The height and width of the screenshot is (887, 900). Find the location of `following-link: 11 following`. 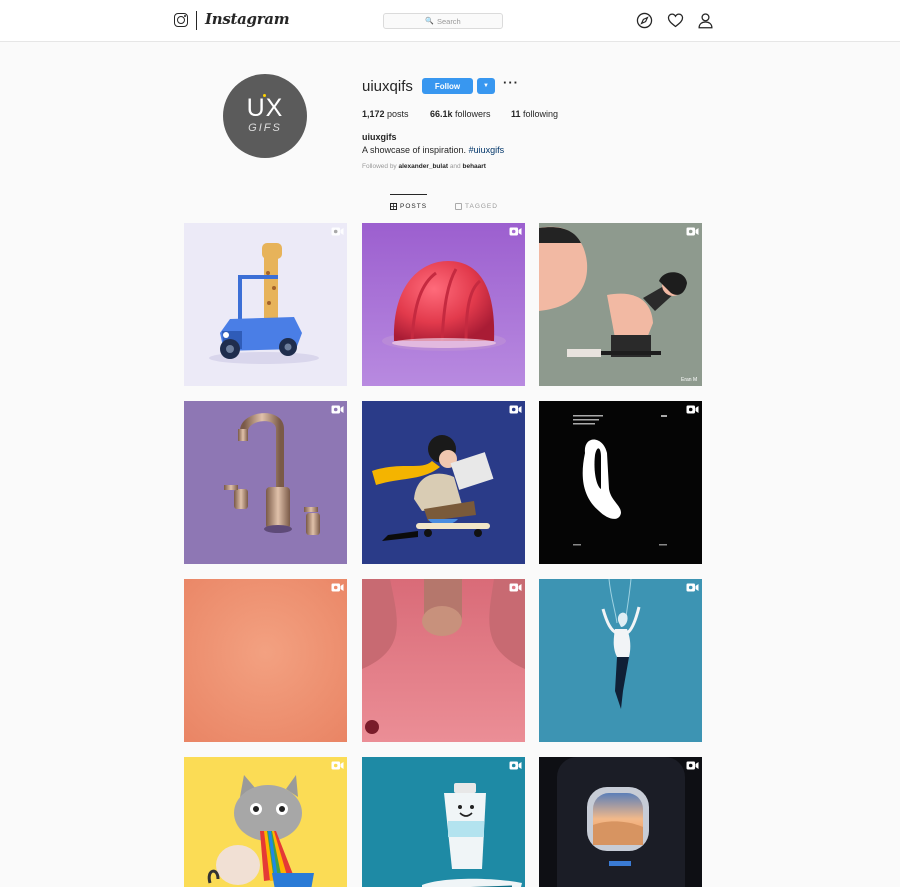

following-link: 11 following is located at coordinates (534, 114).